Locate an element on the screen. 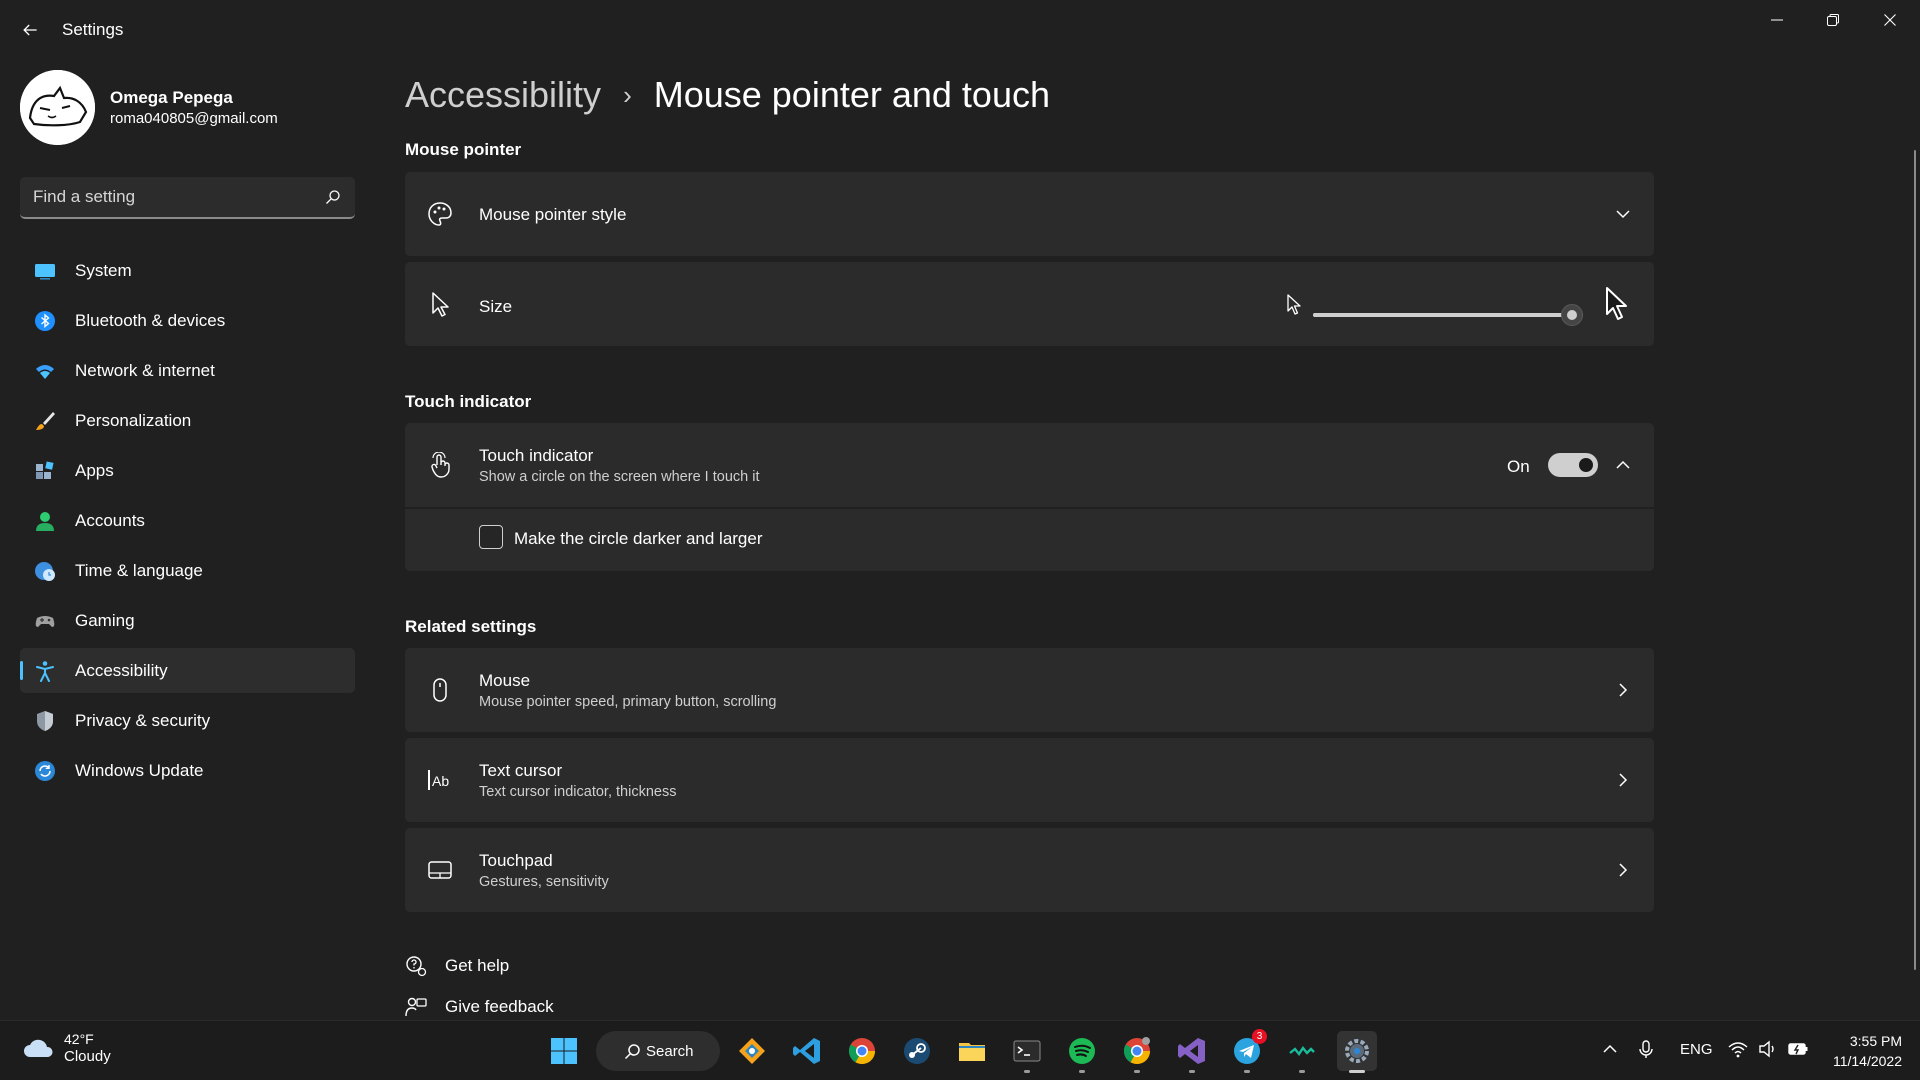 The width and height of the screenshot is (1920, 1080). profile-name: Omega Pepega is located at coordinates (171, 97).